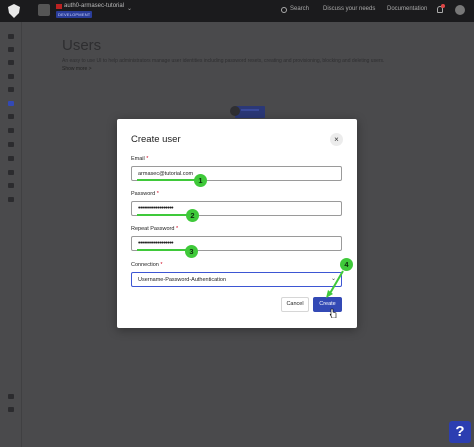 The image size is (474, 447). I want to click on discuss-needs-link: Discuss your needs, so click(349, 9).